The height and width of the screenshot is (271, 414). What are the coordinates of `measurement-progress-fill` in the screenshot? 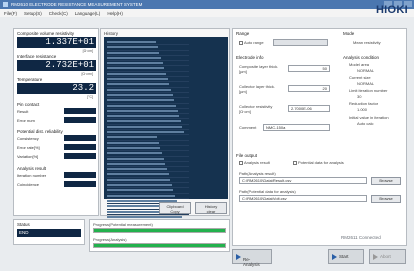 It's located at (159, 230).